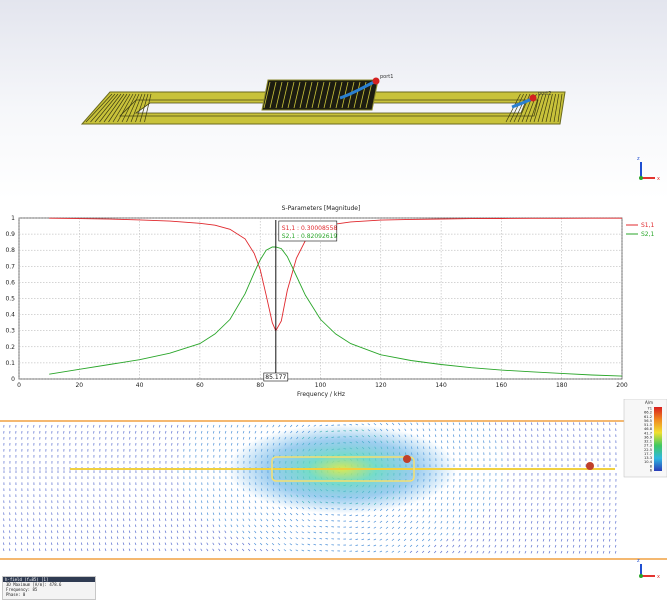  What do you see at coordinates (648, 234) in the screenshot?
I see `legend-label: S2,1` at bounding box center [648, 234].